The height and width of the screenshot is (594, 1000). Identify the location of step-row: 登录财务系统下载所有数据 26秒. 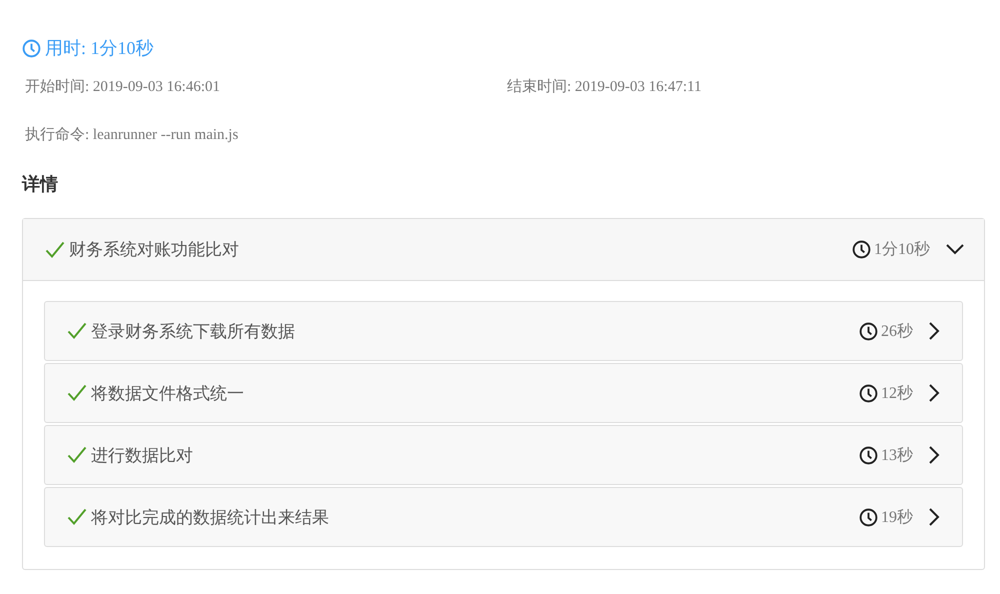
(503, 331).